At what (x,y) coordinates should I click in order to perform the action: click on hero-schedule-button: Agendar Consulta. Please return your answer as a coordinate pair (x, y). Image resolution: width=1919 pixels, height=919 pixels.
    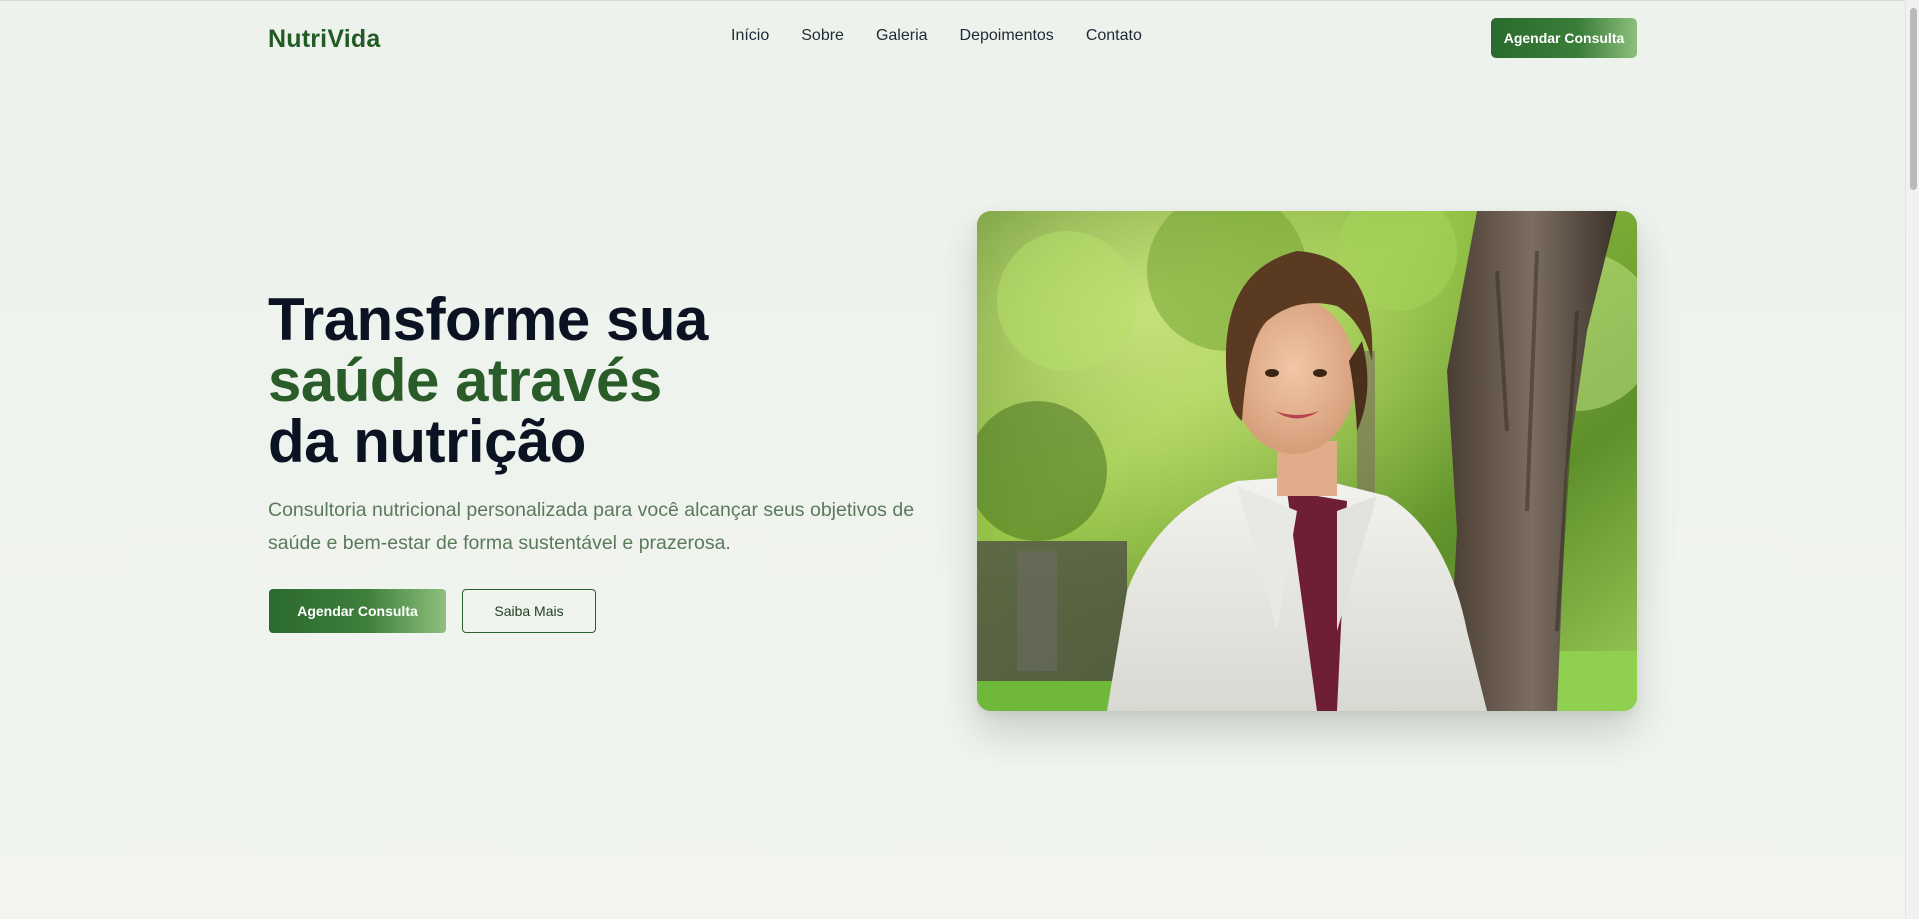
    Looking at the image, I should click on (357, 611).